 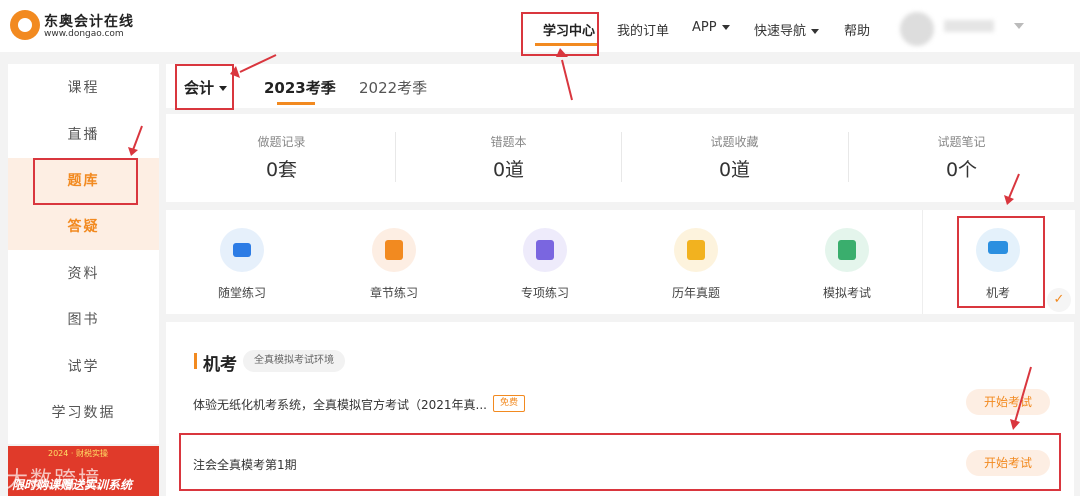 I want to click on annotation-box-computer-exam, so click(x=1001, y=262).